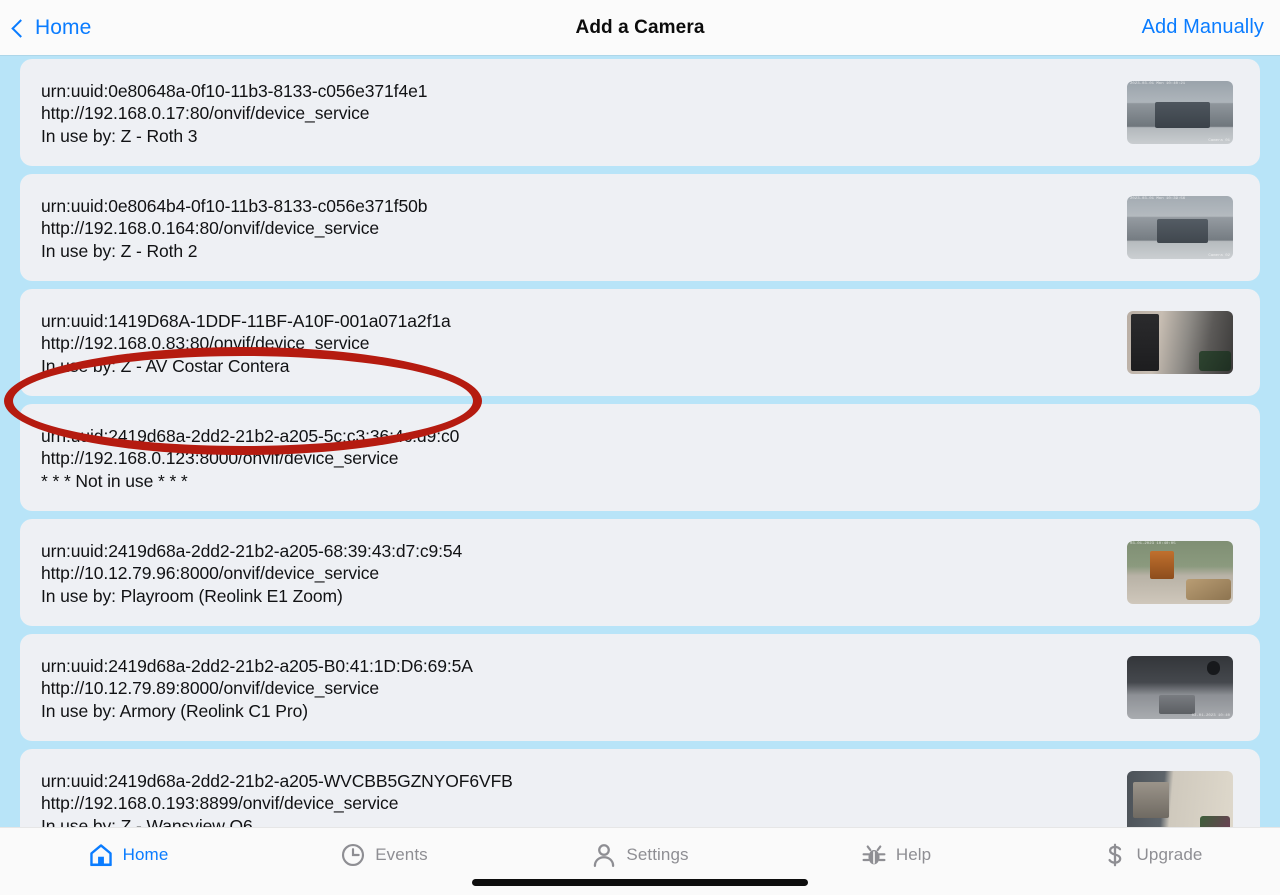 This screenshot has width=1280, height=895. Describe the element at coordinates (63, 27) in the screenshot. I see `back-button-label: Home` at that location.